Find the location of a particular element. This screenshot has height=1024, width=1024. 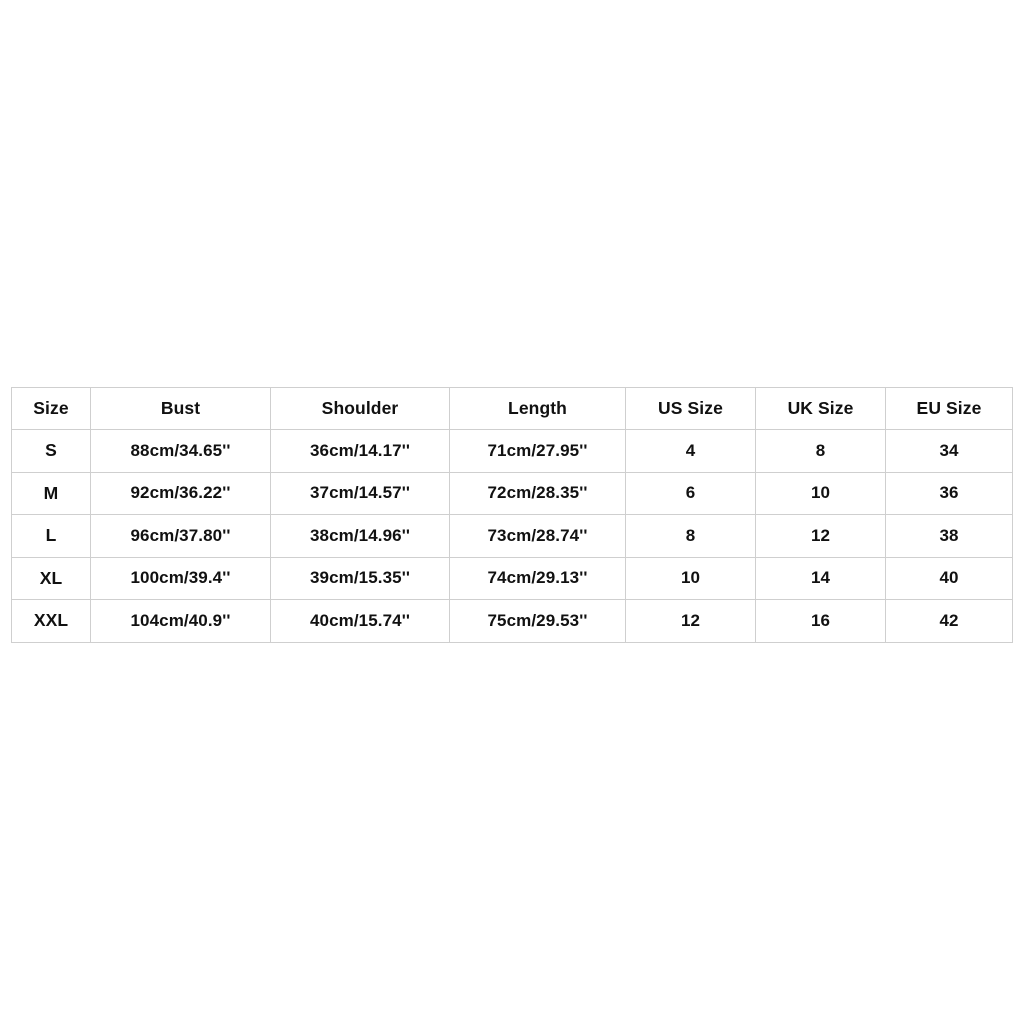

cell-eu-size: 42 is located at coordinates (949, 621).